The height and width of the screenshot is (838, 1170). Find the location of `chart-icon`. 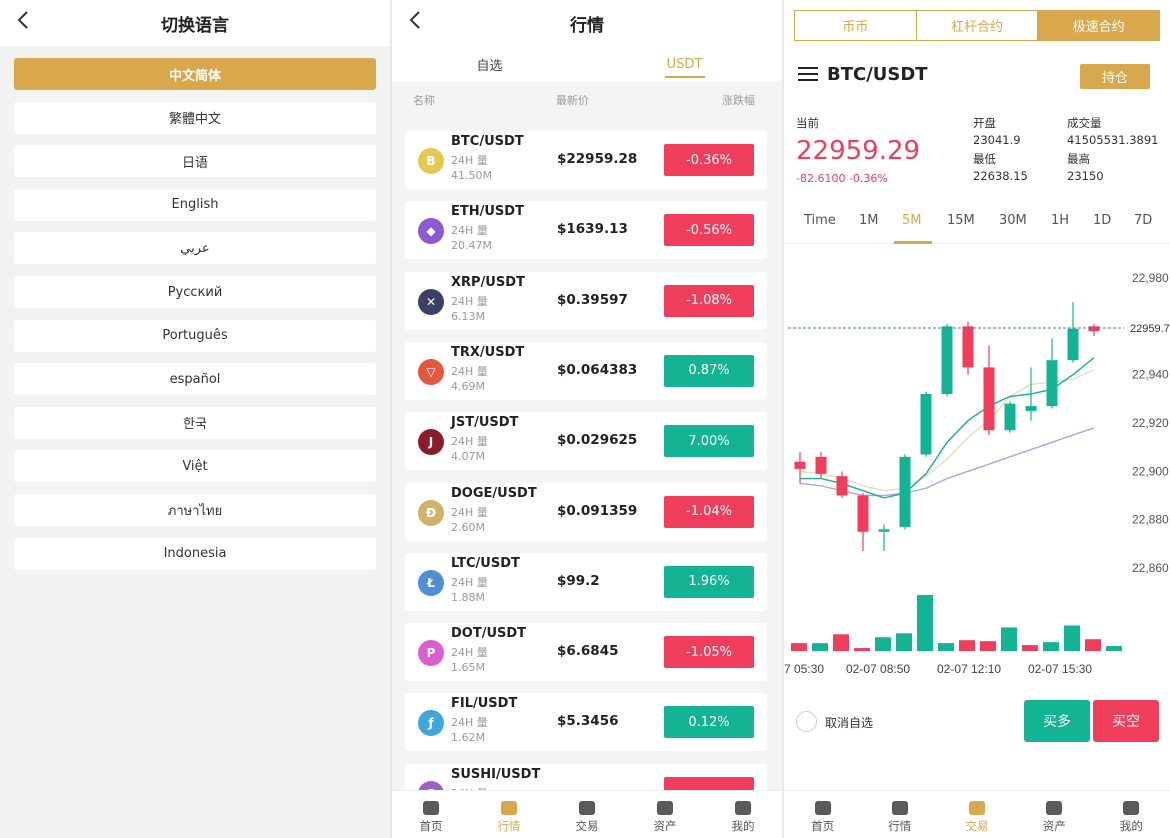

chart-icon is located at coordinates (509, 808).